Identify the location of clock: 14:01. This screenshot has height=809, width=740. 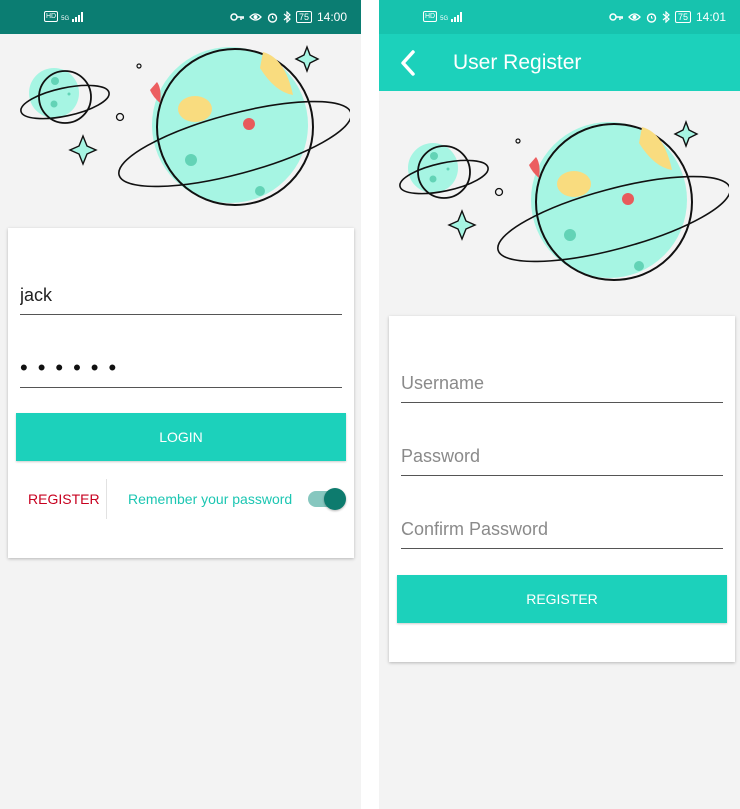
(710, 17).